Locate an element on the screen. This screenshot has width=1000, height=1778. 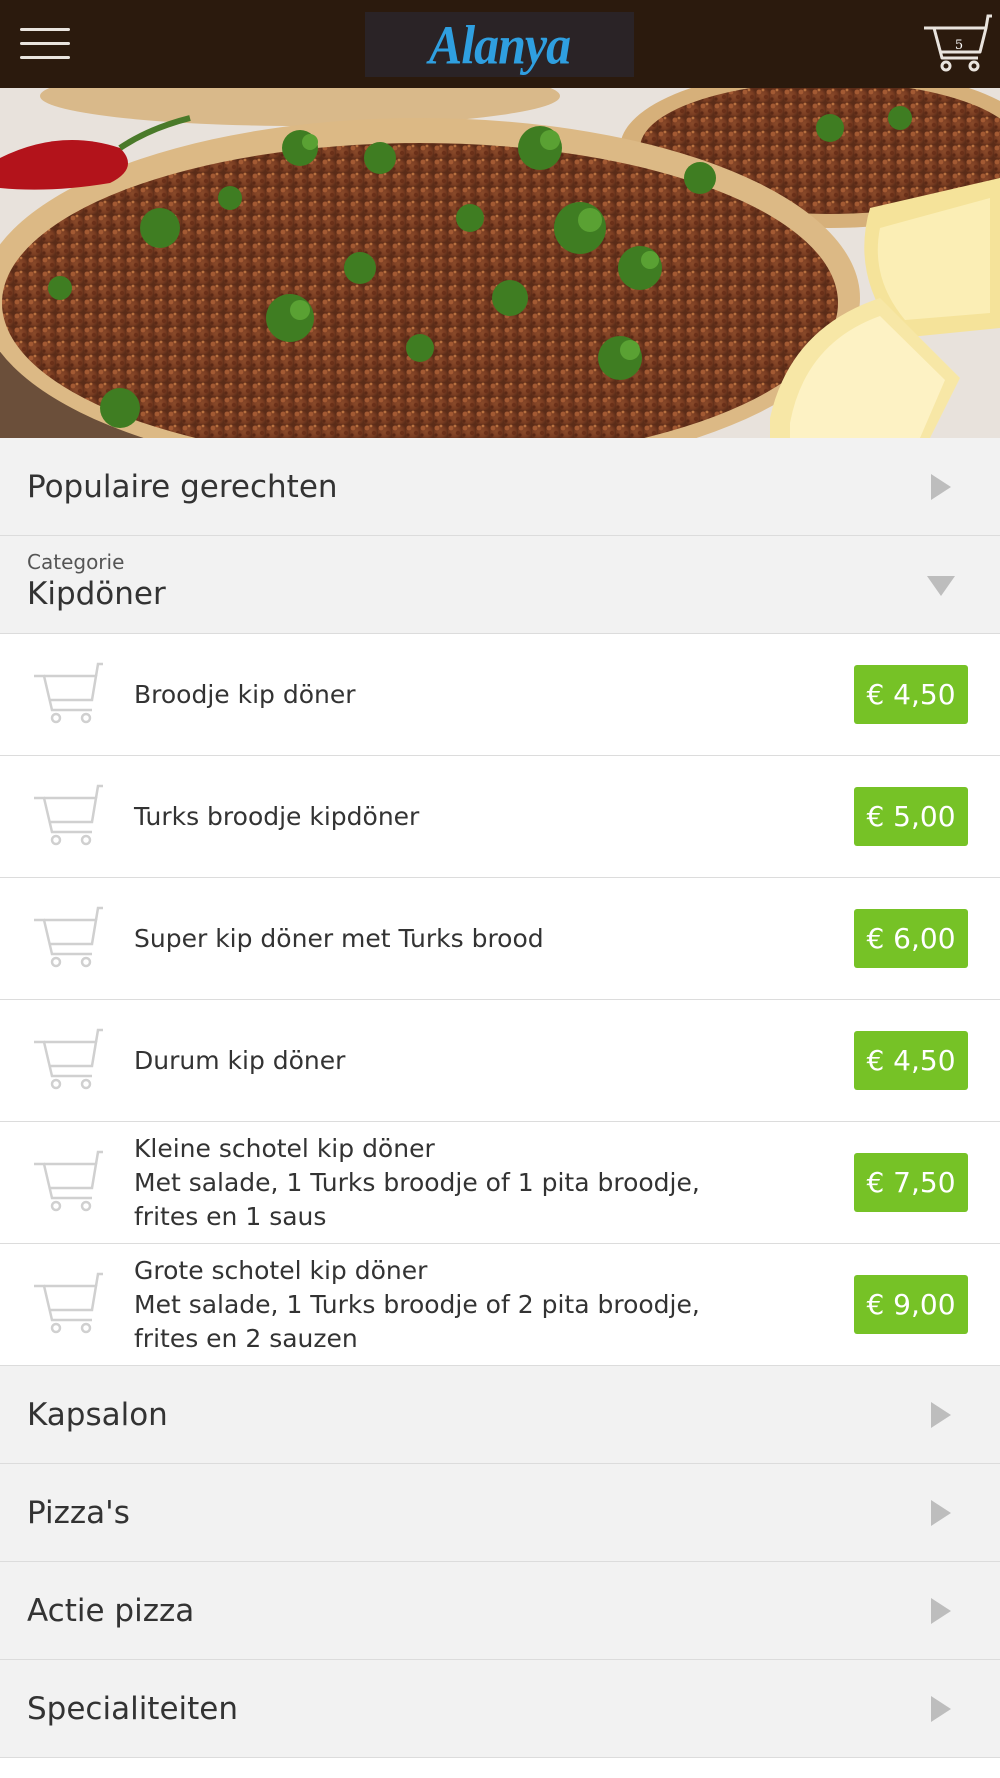
category-label: Kapsalon is located at coordinates (97, 1414).